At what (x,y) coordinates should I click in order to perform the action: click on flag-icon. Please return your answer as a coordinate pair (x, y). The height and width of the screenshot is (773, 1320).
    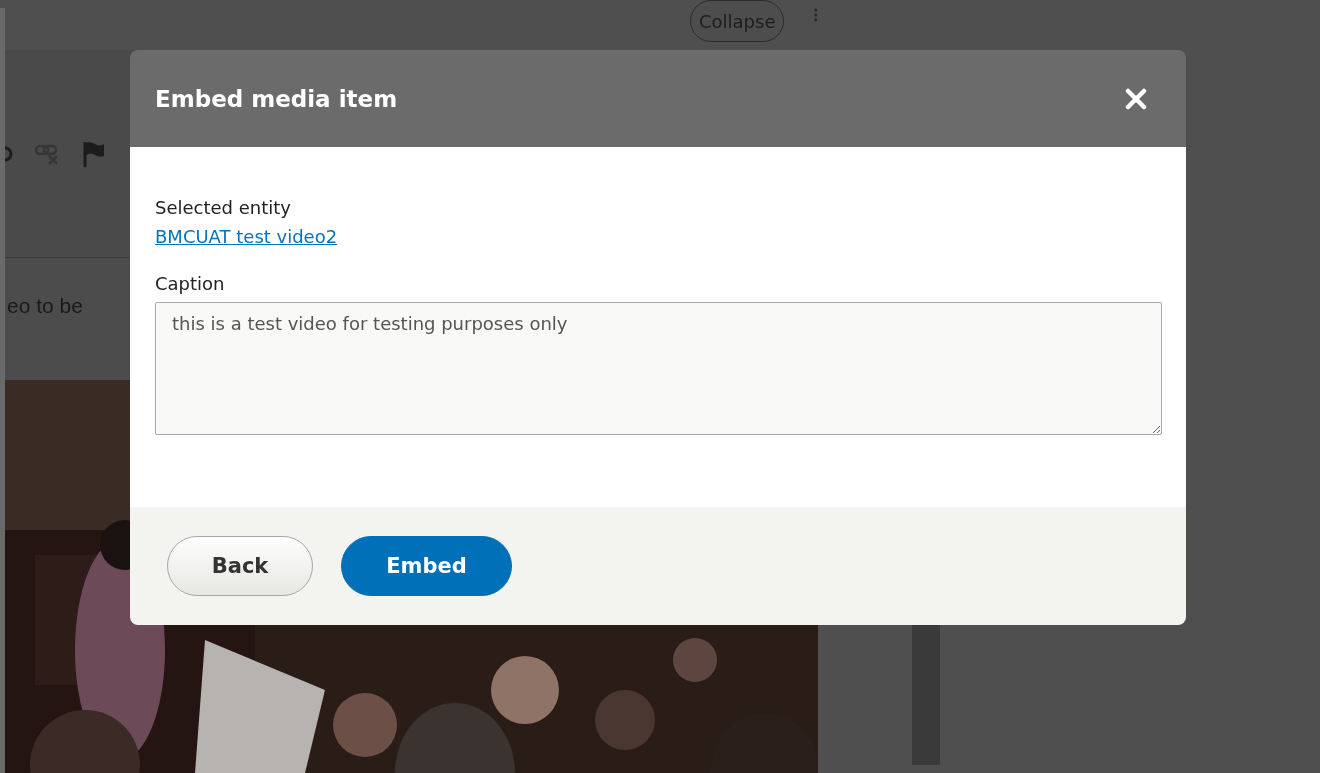
    Looking at the image, I should click on (94, 153).